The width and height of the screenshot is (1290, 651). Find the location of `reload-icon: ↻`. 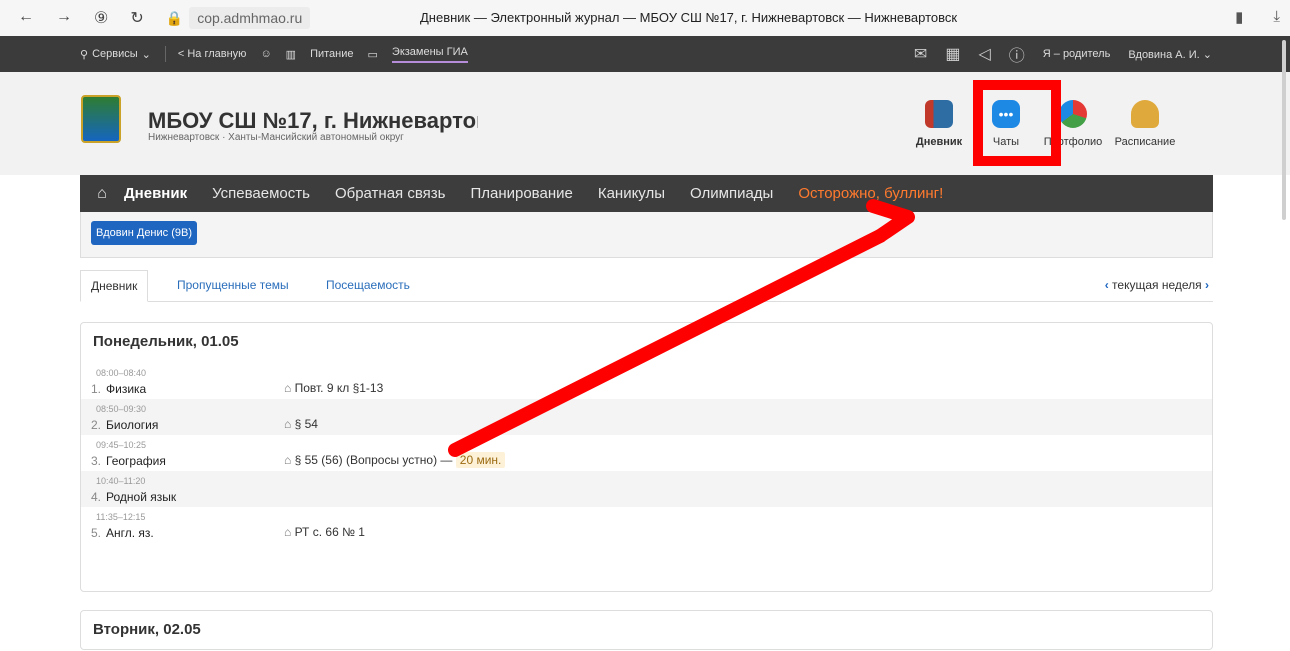

reload-icon: ↻ is located at coordinates (136, 18).